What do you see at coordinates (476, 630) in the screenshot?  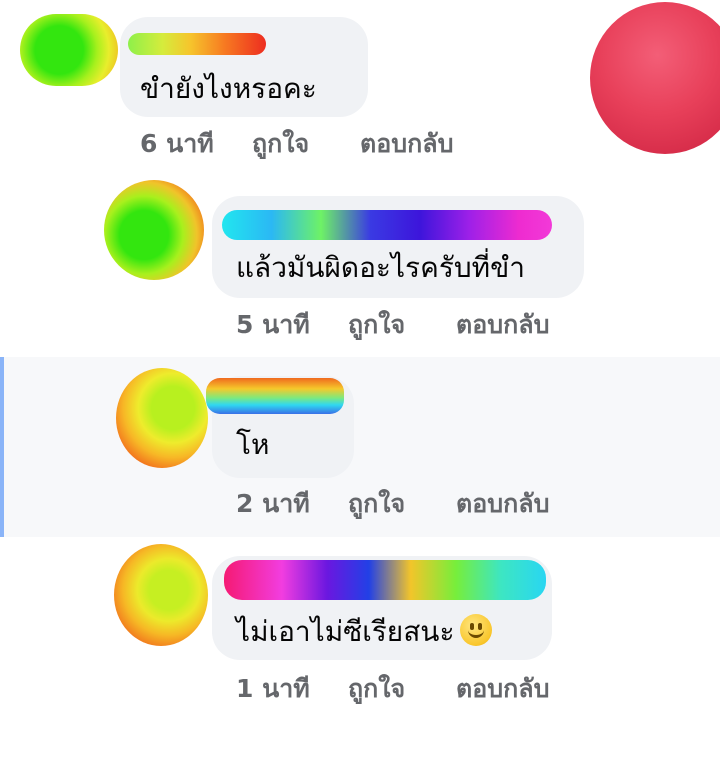 I see `smiling-face-icon` at bounding box center [476, 630].